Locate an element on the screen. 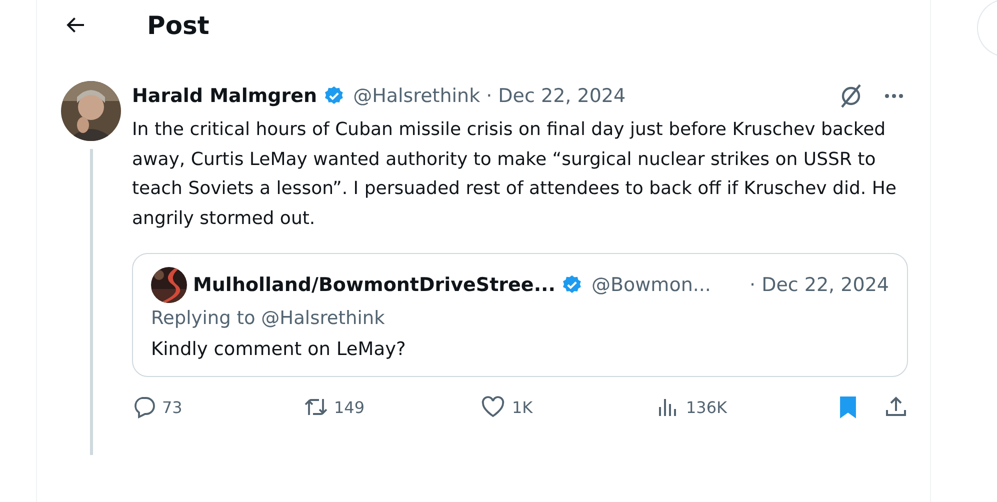 This screenshot has height=502, width=997. like-button: 1K is located at coordinates (568, 407).